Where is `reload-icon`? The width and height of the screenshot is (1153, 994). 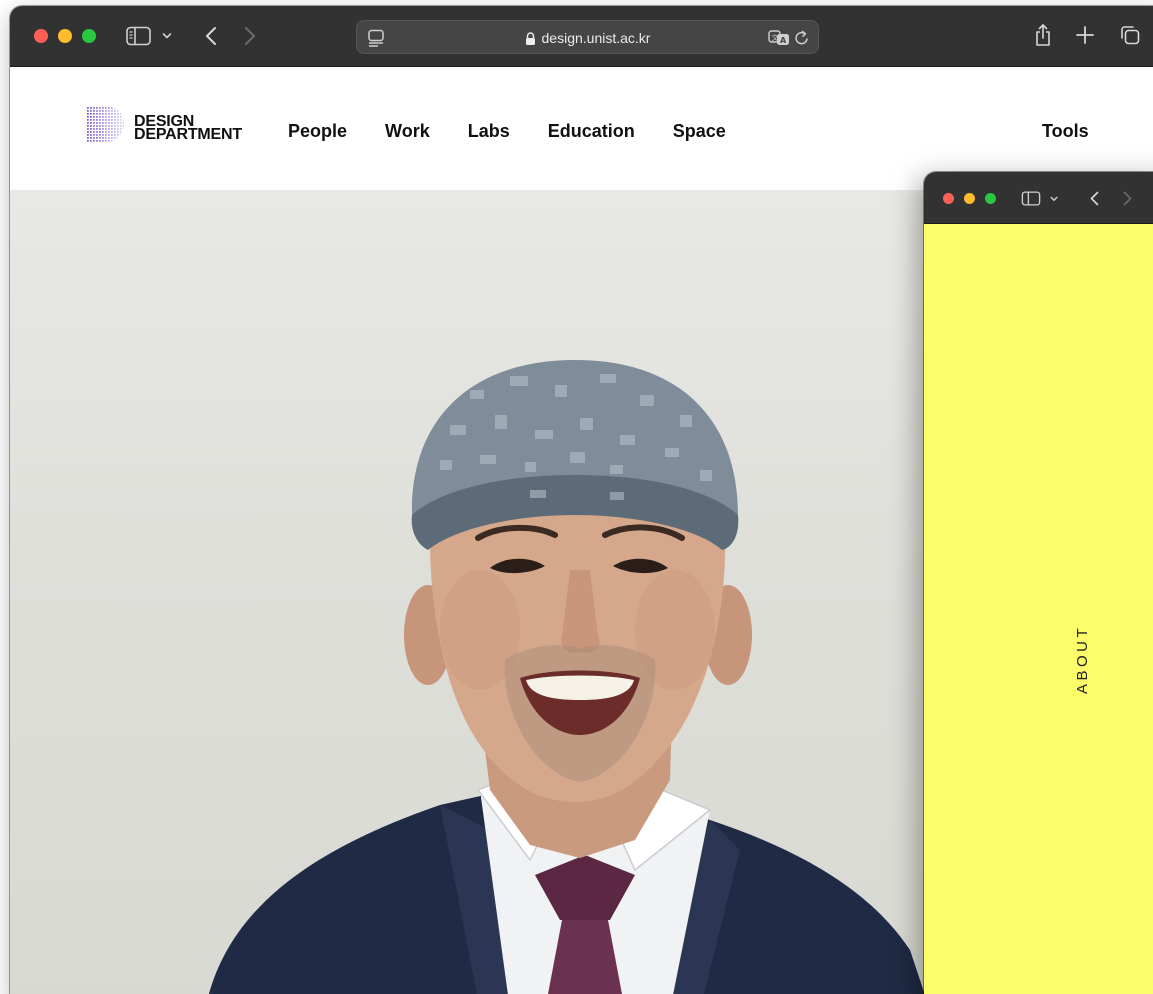
reload-icon is located at coordinates (802, 38).